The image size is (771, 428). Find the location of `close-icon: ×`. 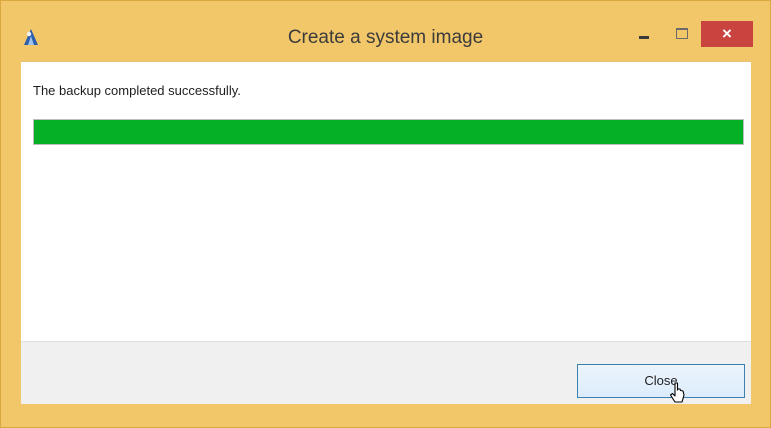

close-icon: × is located at coordinates (727, 33).